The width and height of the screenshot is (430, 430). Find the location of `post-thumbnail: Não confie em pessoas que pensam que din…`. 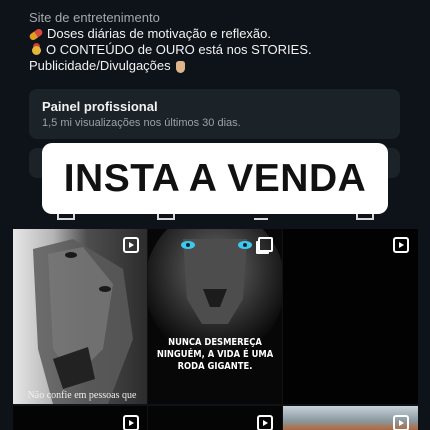

post-thumbnail: Não confie em pessoas que pensam que din… is located at coordinates (80, 316).